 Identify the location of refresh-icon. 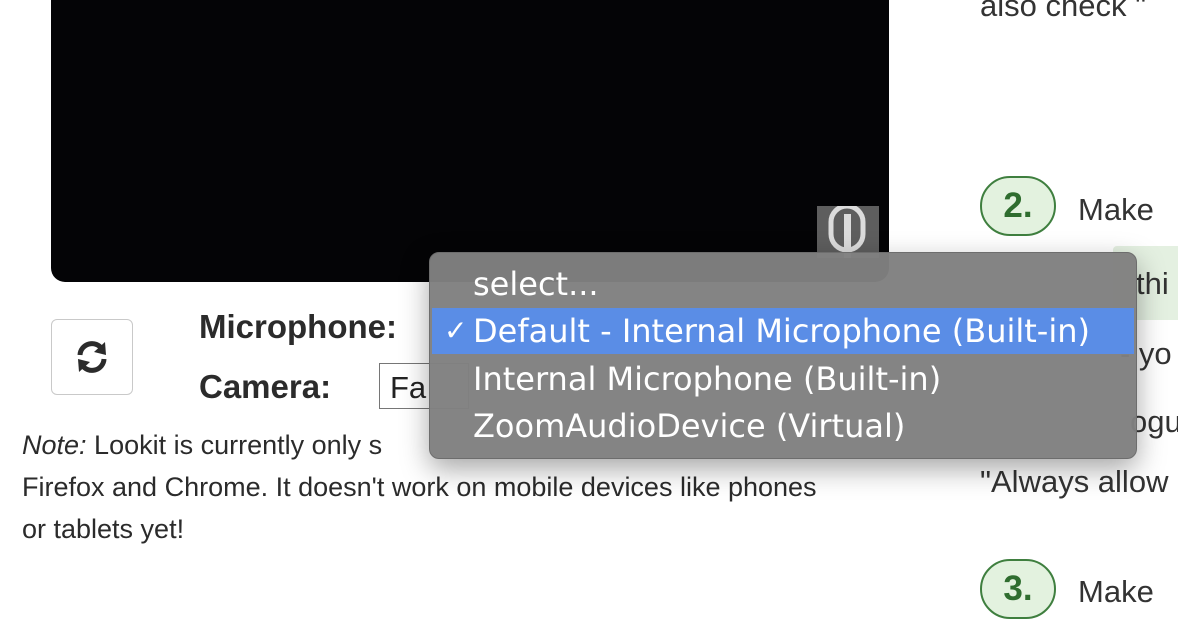
(92, 357).